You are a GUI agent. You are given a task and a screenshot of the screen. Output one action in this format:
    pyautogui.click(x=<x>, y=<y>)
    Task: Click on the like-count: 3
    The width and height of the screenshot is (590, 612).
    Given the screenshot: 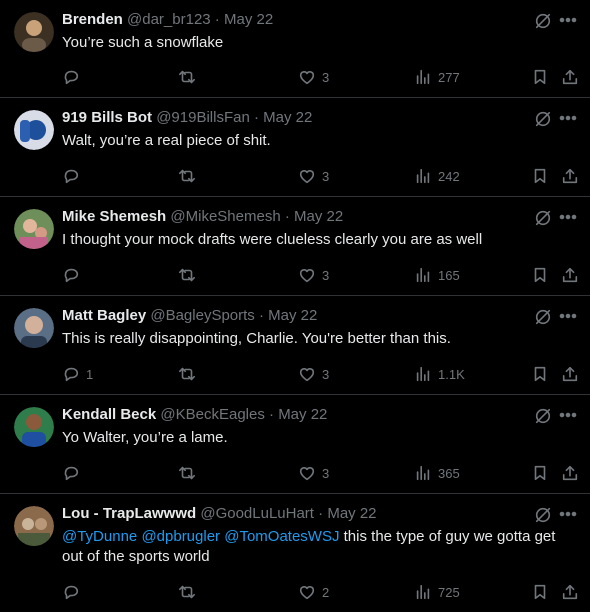 What is the action you would take?
    pyautogui.click(x=326, y=374)
    